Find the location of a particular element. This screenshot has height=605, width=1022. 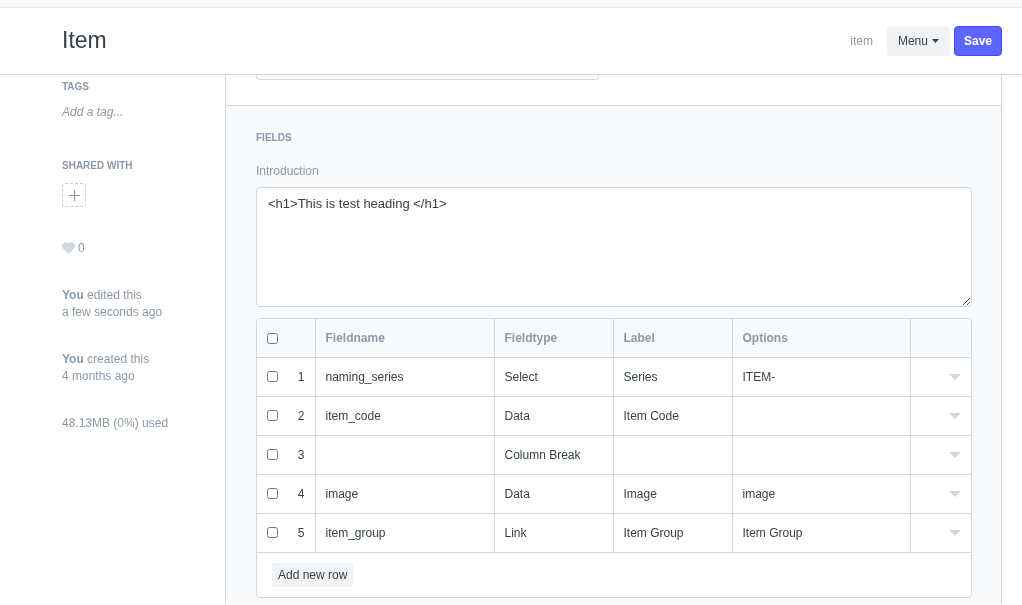

row-number: 5 is located at coordinates (301, 533).